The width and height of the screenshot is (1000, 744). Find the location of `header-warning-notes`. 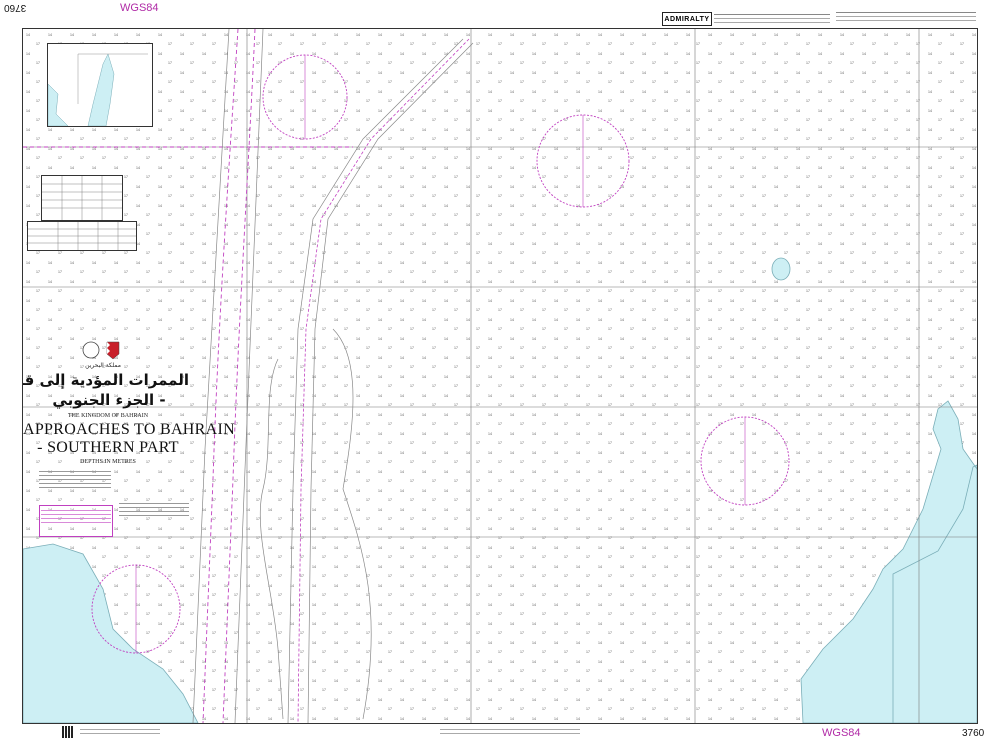

header-warning-notes is located at coordinates (906, 19).